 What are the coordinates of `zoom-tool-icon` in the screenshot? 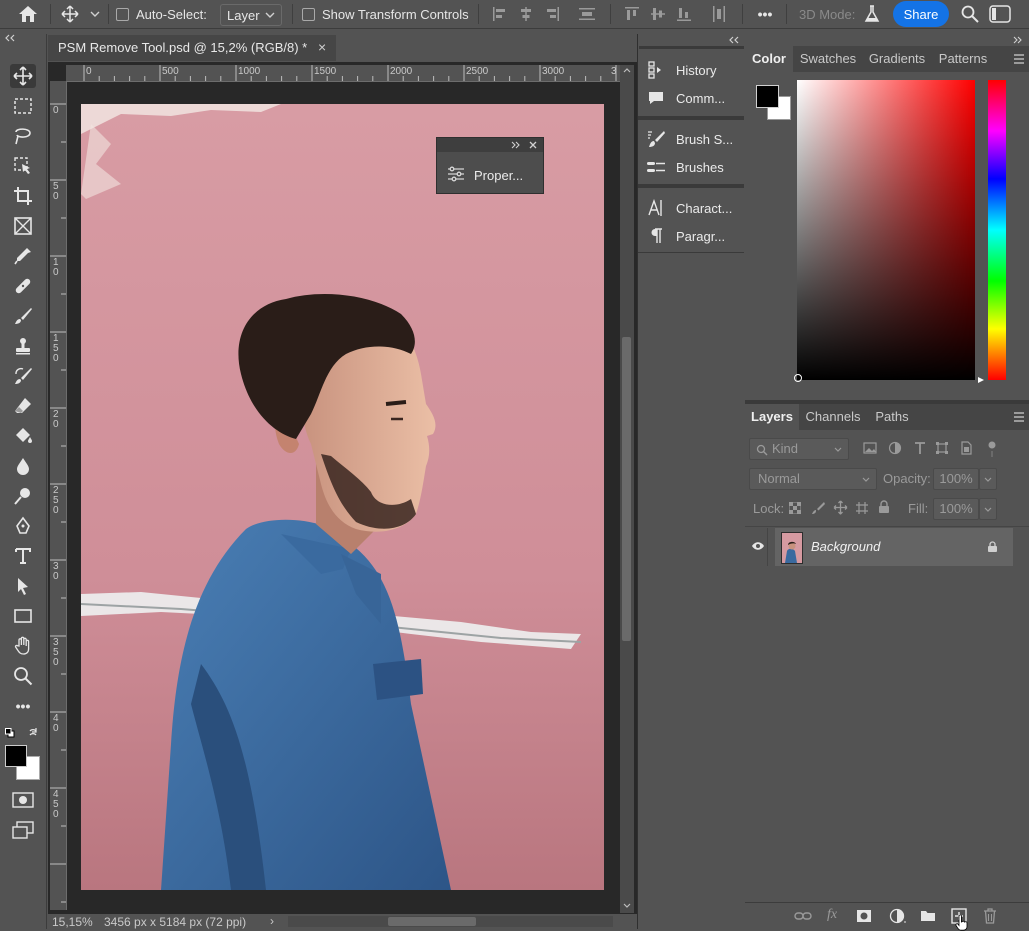 It's located at (23, 676).